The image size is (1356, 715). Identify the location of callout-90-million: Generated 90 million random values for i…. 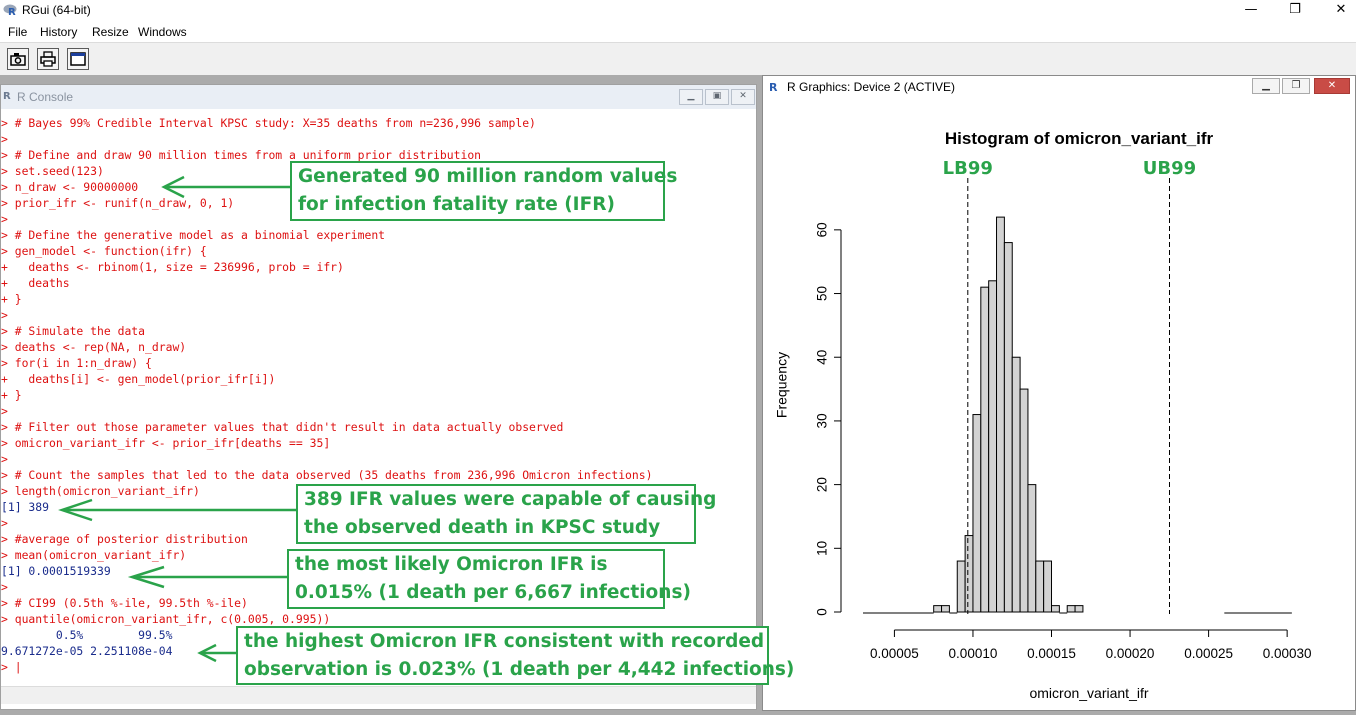
(484, 191).